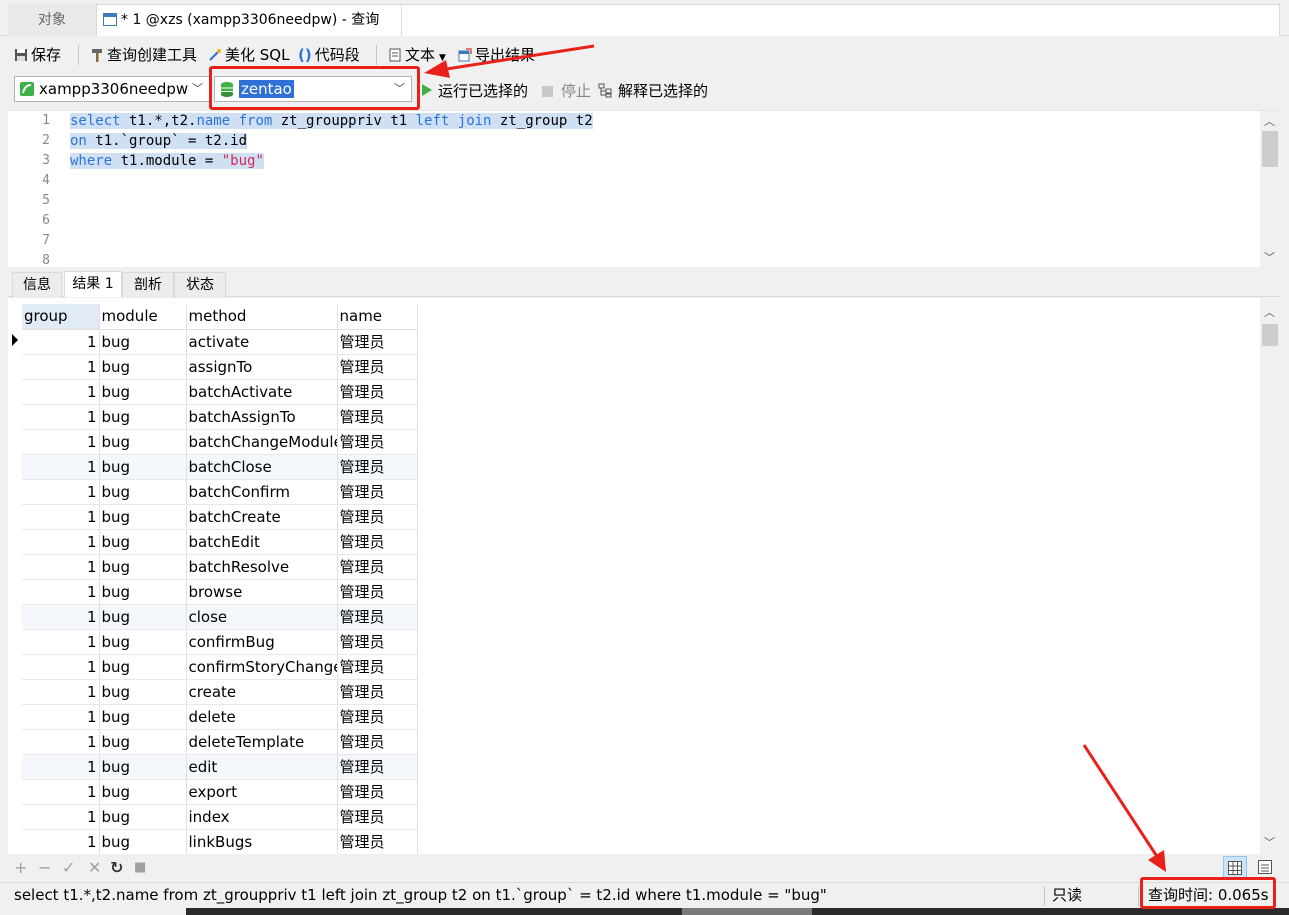 The height and width of the screenshot is (915, 1289). Describe the element at coordinates (249, 20) in the screenshot. I see `tab-query: * 1 @xzs (xampp3306needpw) - 查询` at that location.